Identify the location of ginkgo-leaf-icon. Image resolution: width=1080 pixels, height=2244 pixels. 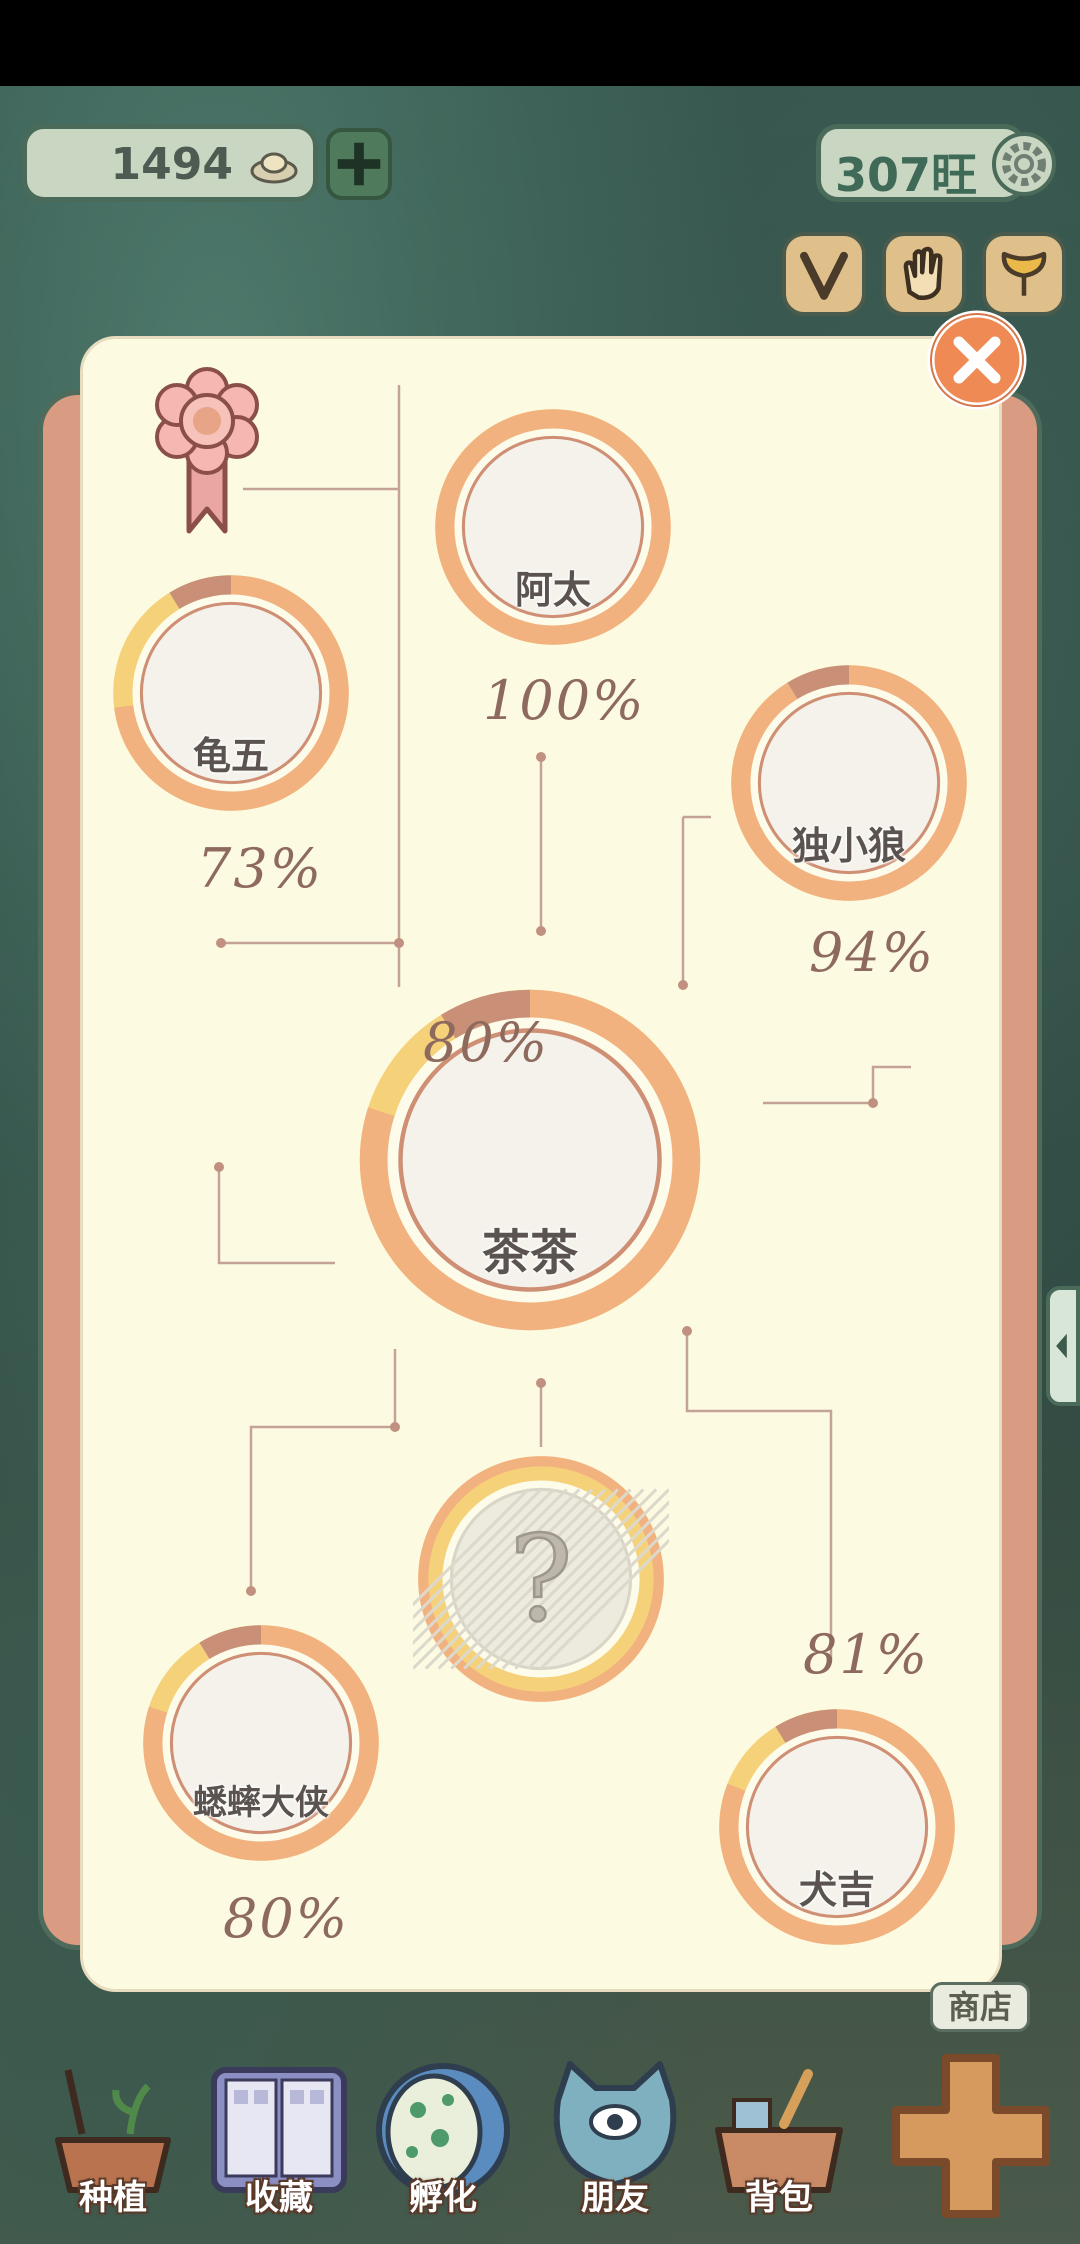
(1024, 273).